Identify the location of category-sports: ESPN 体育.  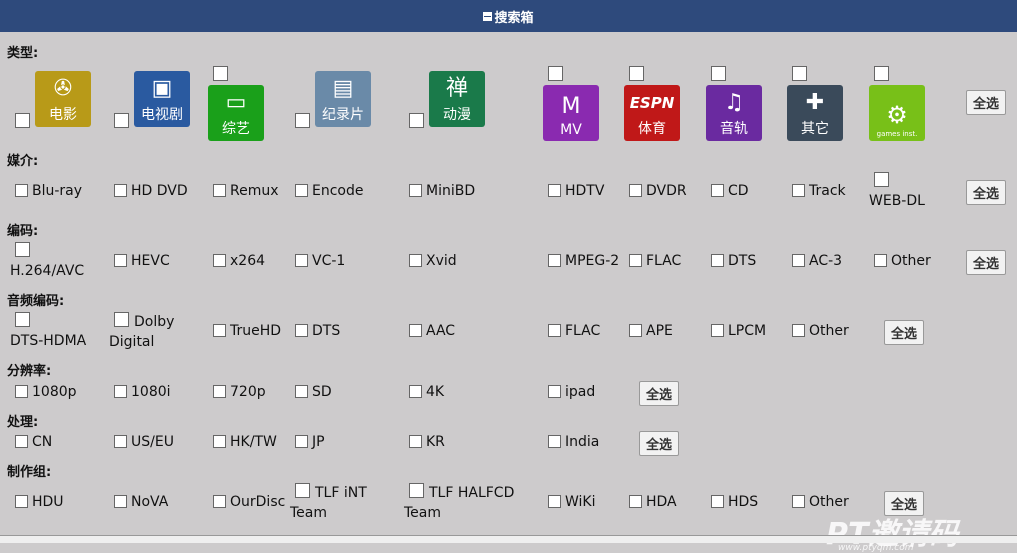
(652, 113).